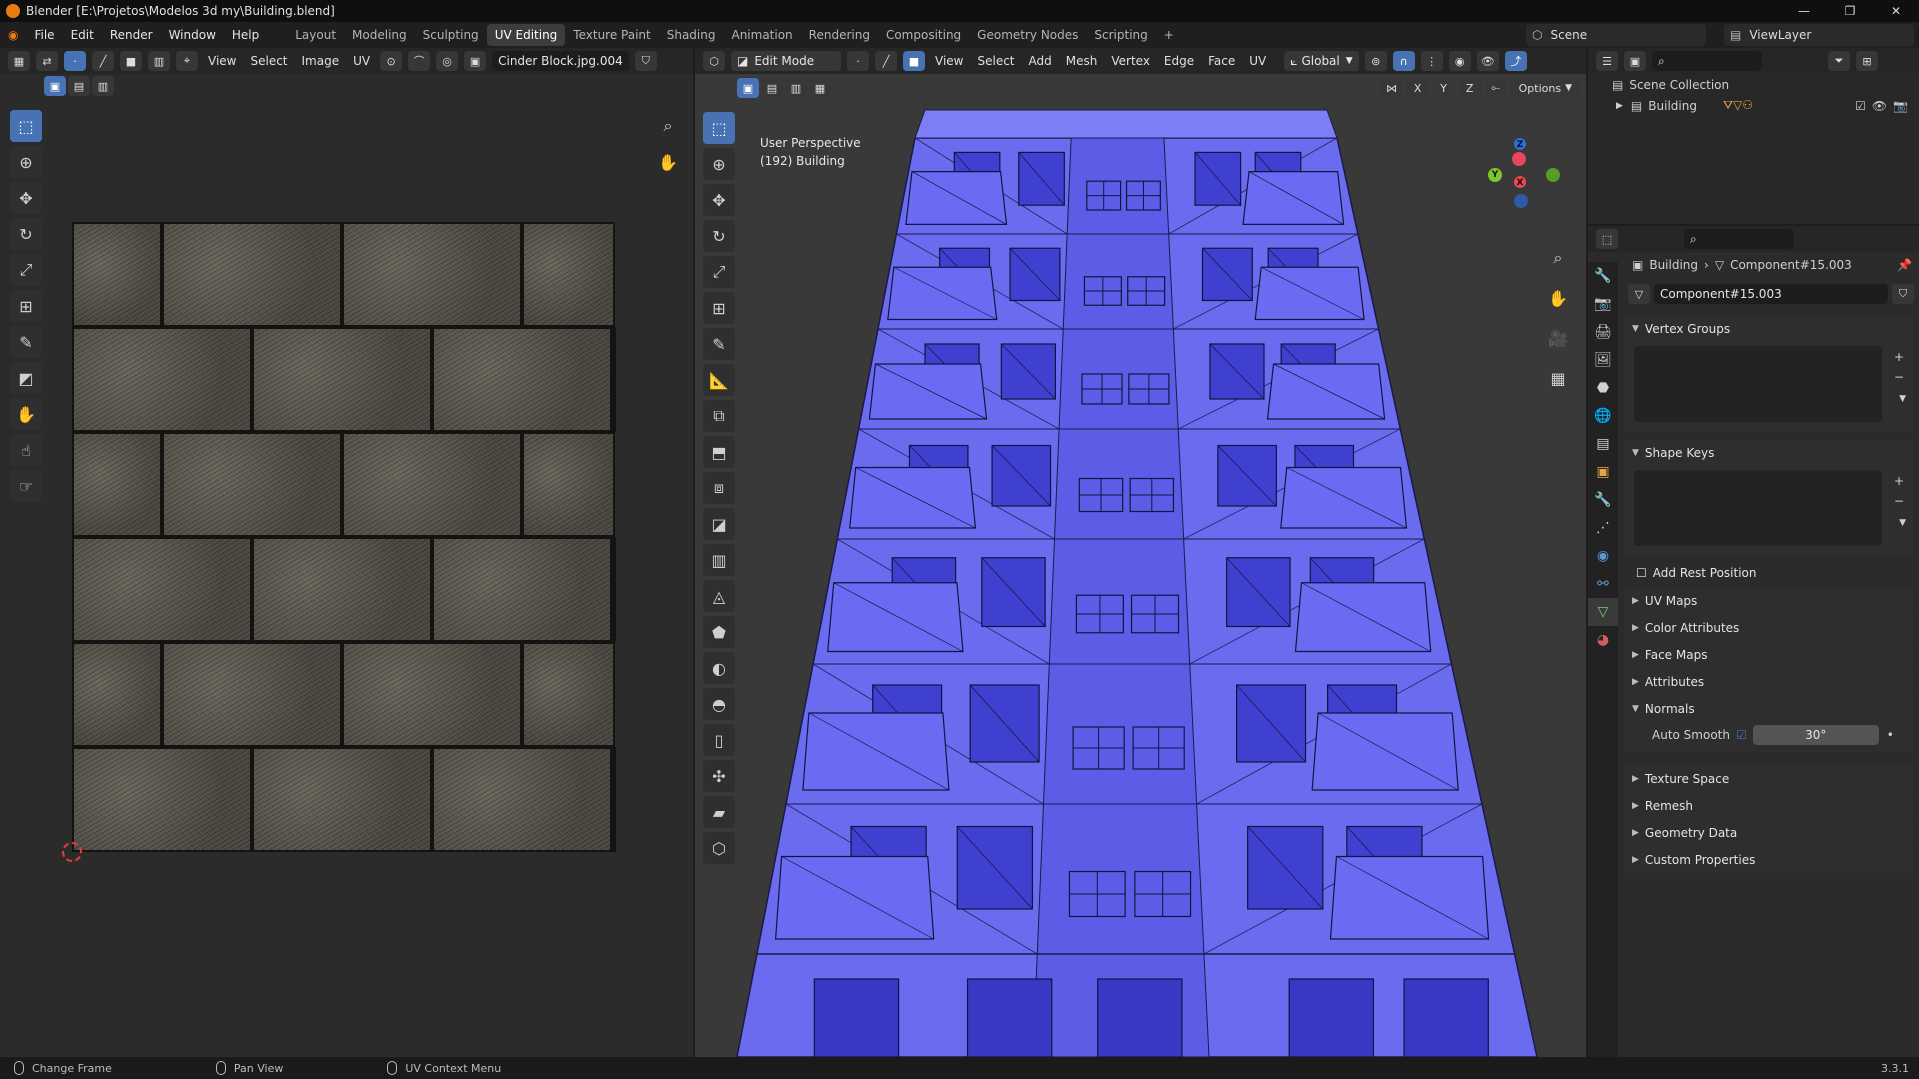  Describe the element at coordinates (1900, 106) in the screenshot. I see `render-camera-icon: 📷` at that location.